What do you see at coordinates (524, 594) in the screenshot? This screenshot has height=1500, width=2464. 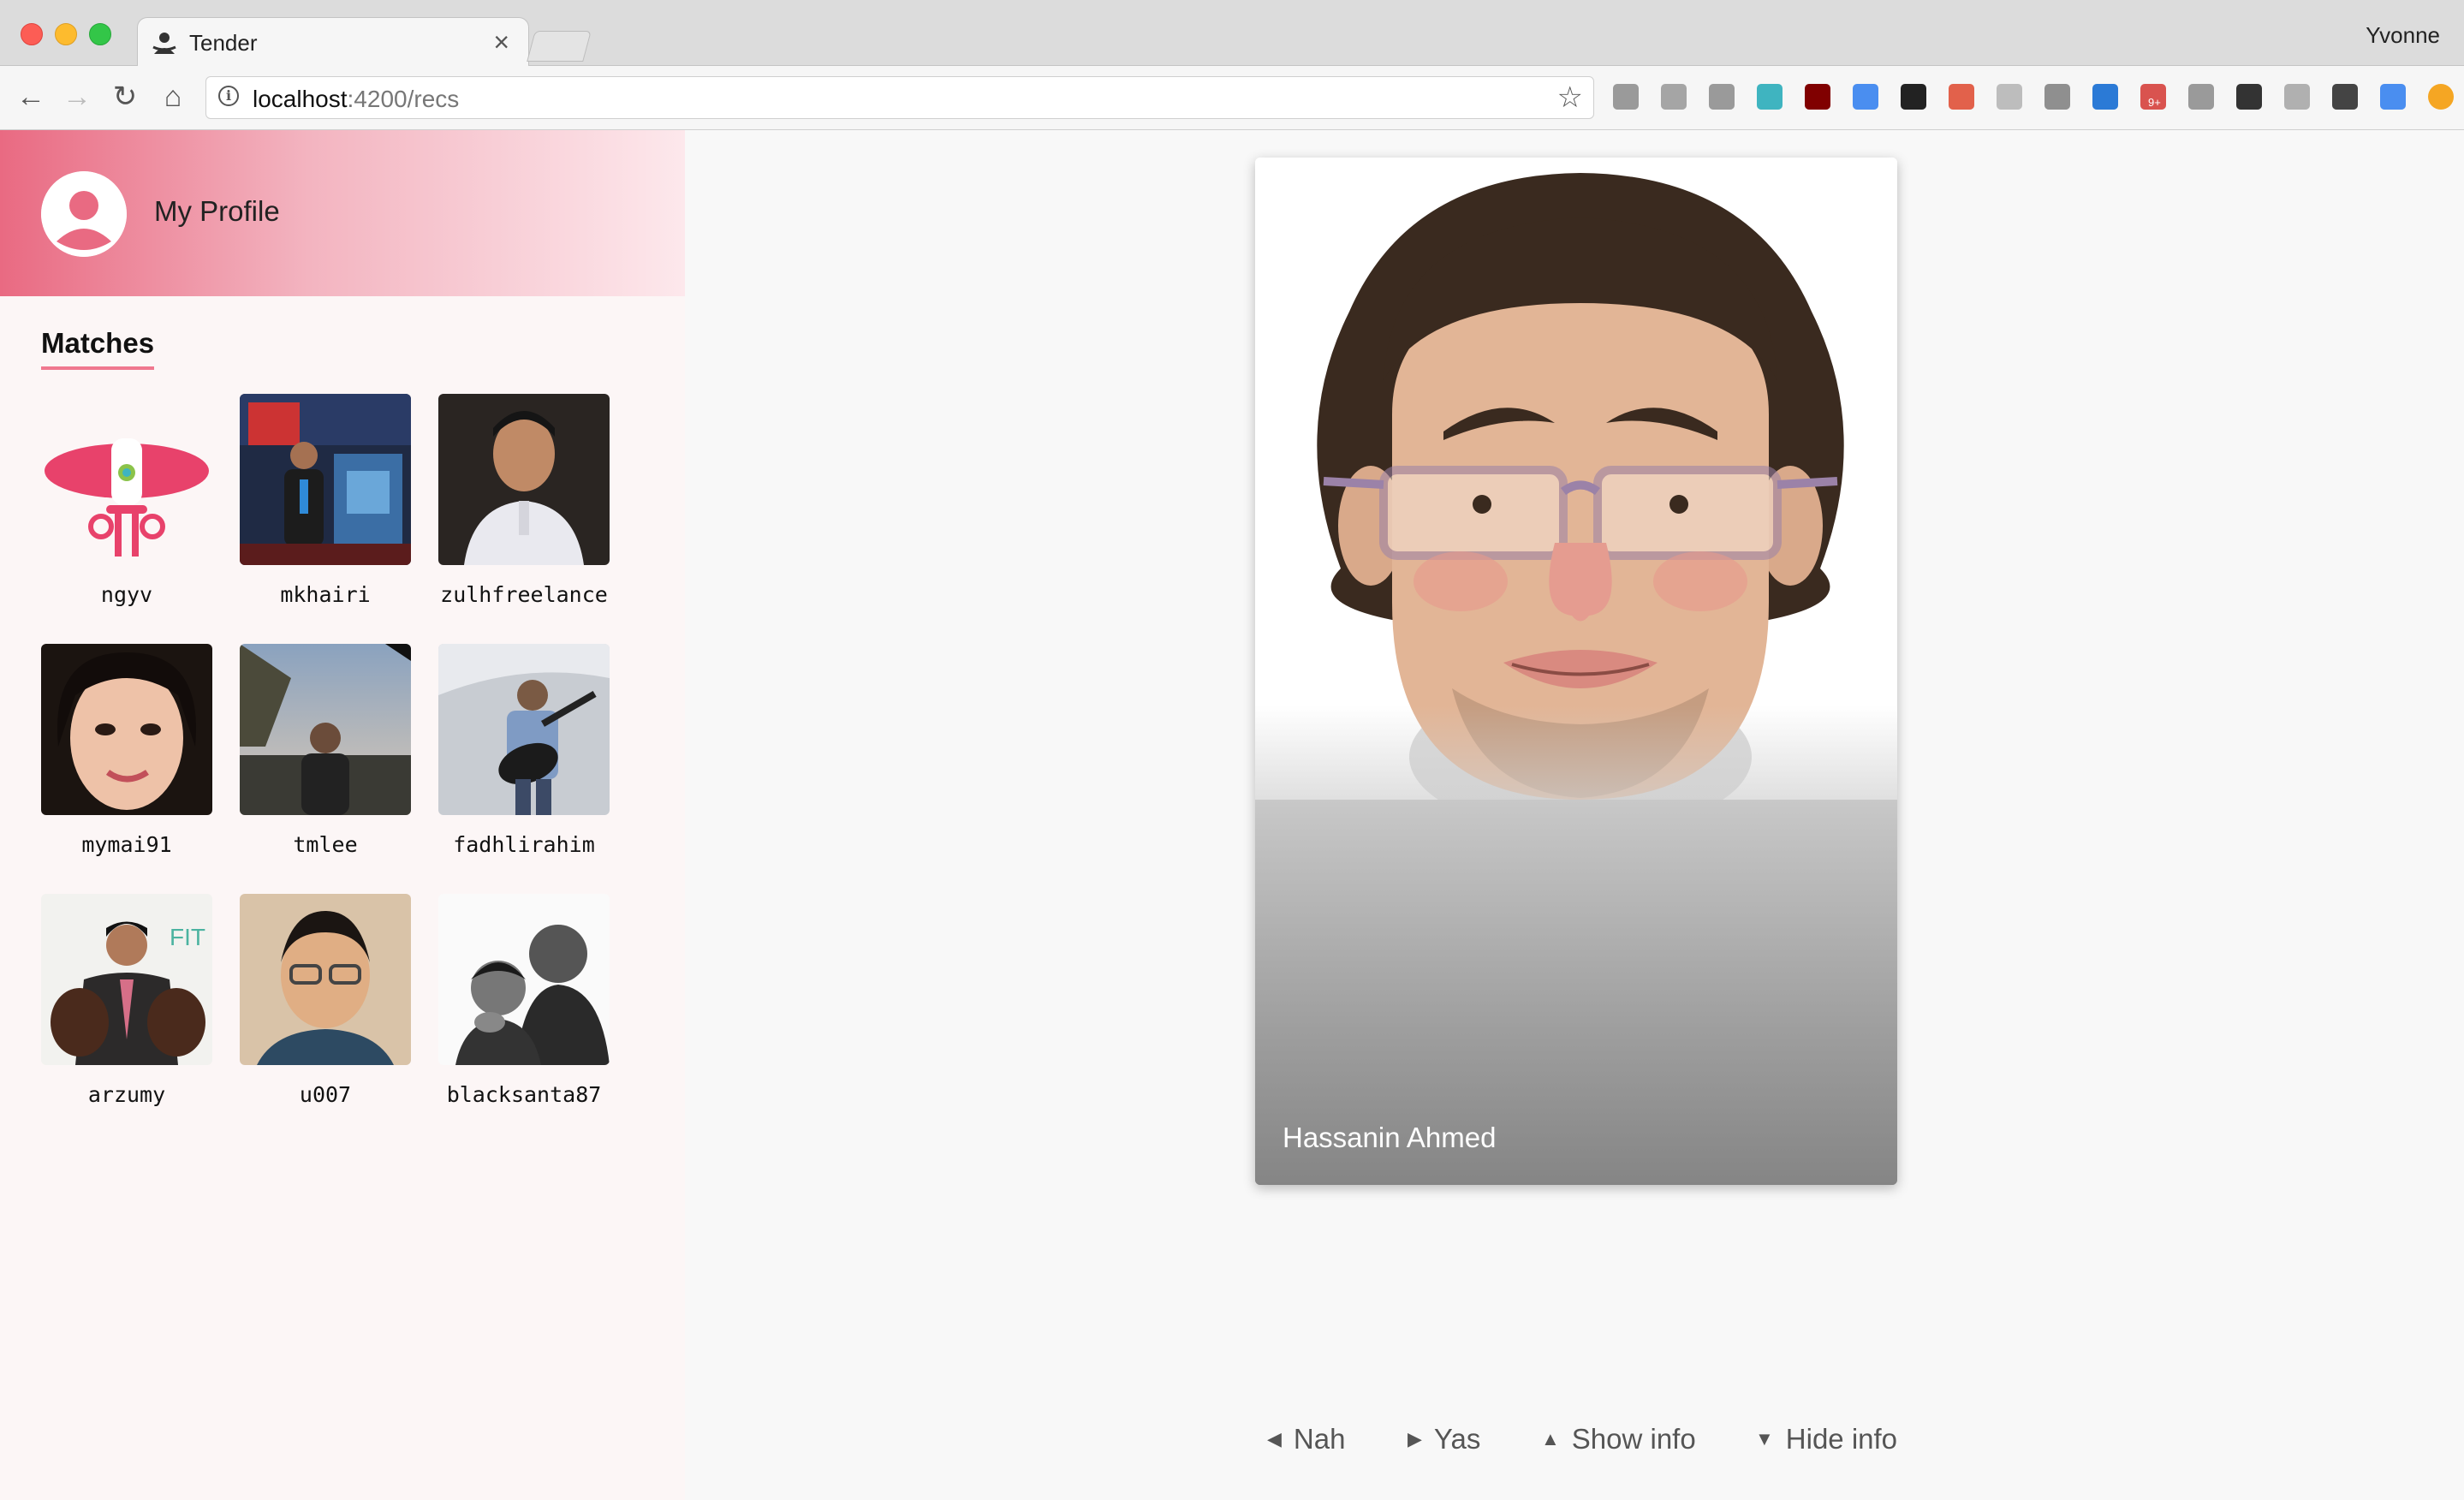 I see `match-name: zulhfreelance` at bounding box center [524, 594].